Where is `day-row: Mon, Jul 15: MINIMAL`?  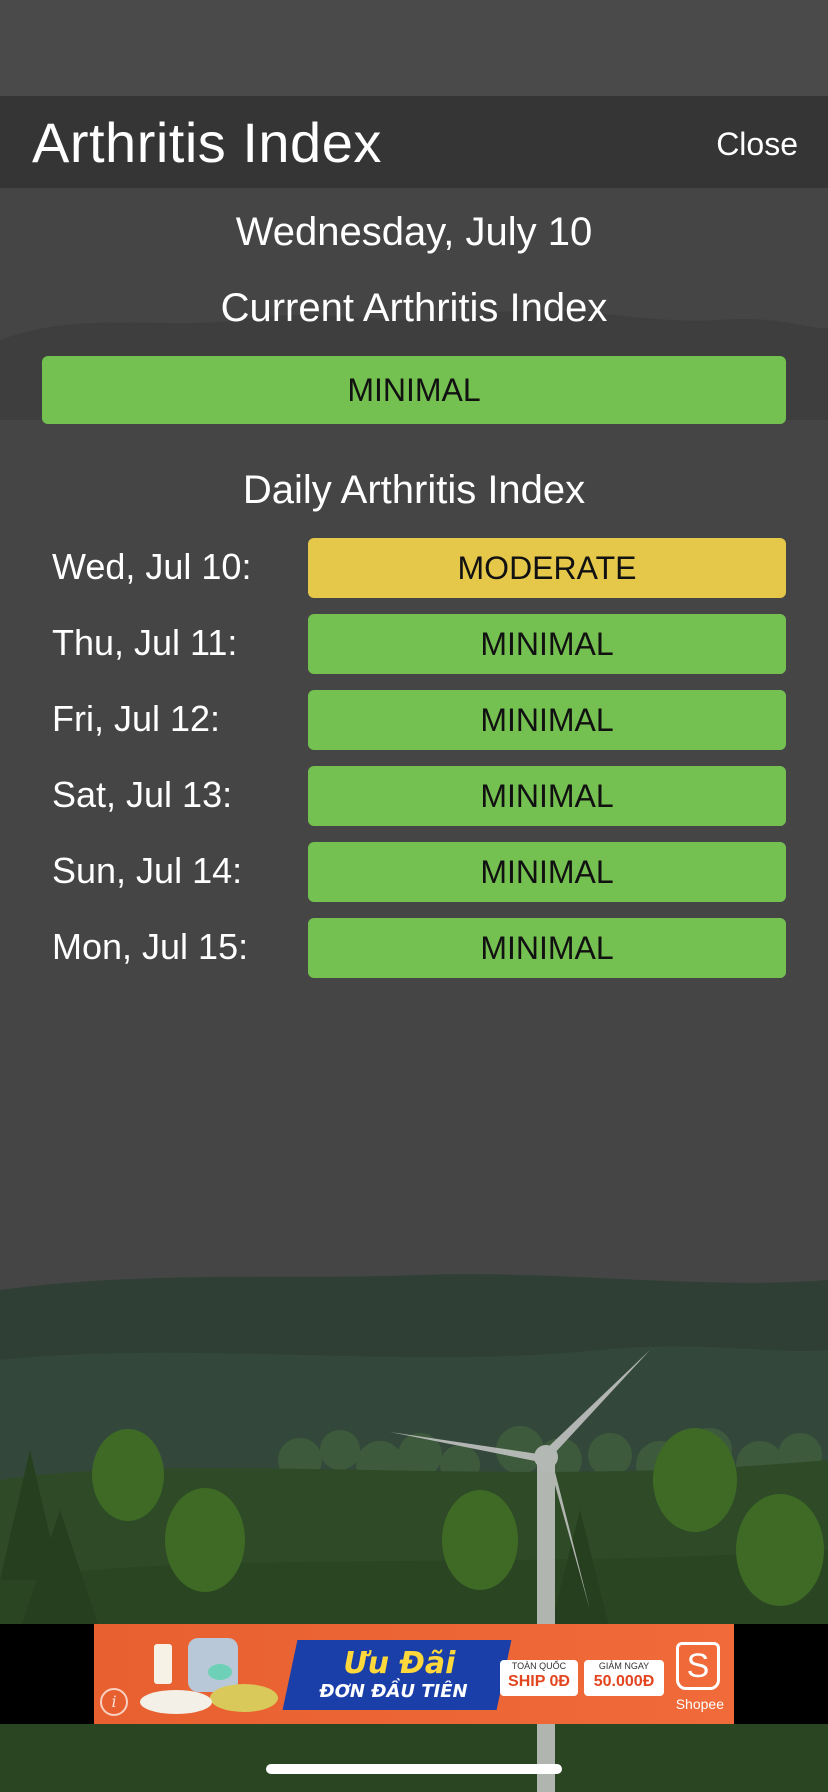
day-row: Mon, Jul 15: MINIMAL is located at coordinates (414, 954).